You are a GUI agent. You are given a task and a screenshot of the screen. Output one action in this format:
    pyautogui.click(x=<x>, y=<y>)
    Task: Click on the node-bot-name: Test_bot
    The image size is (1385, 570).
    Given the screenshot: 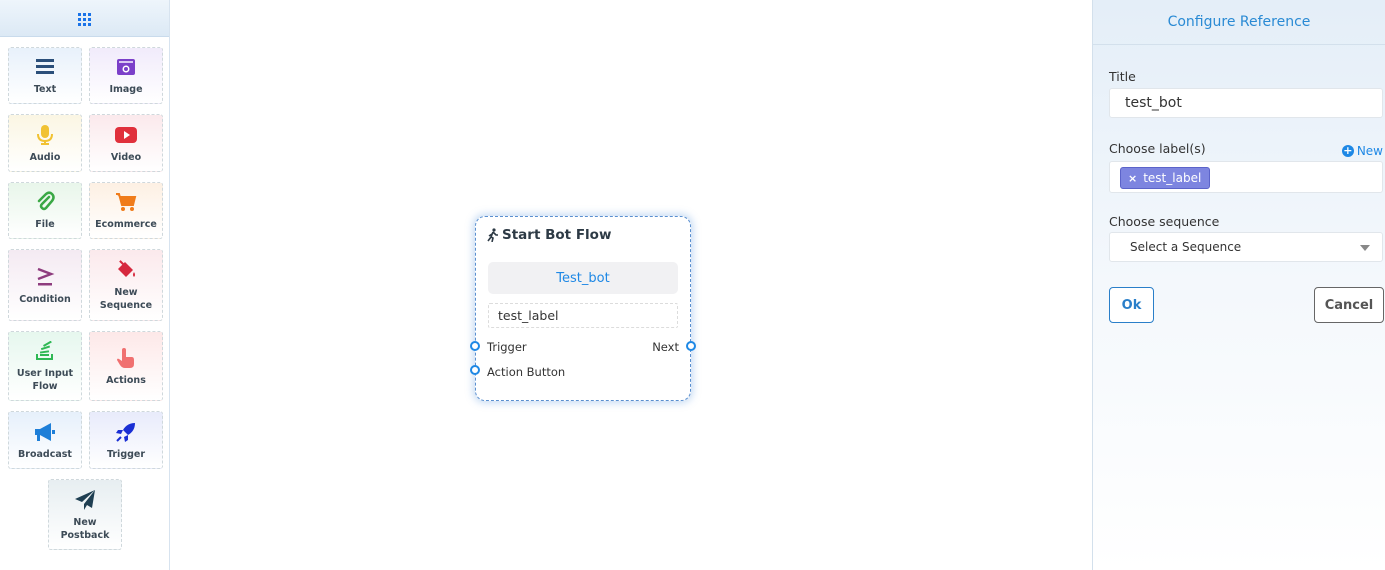 What is the action you would take?
    pyautogui.click(x=583, y=278)
    